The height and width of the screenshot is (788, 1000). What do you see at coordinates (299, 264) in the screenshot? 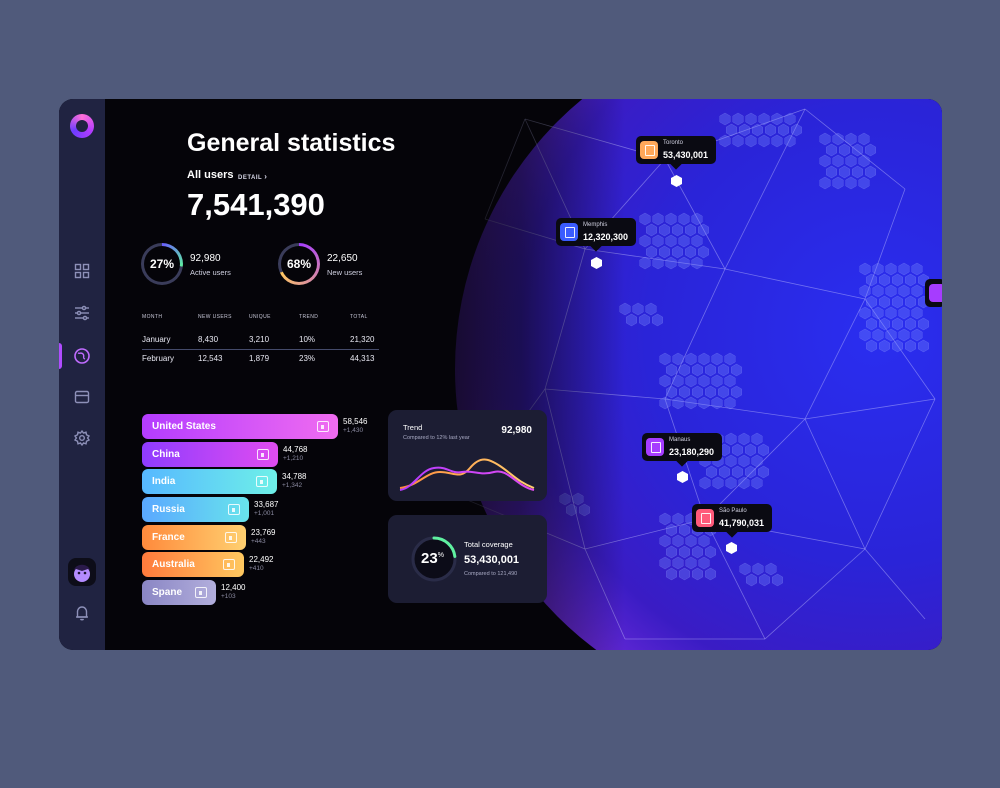
I see `new-users-ring: 68%` at bounding box center [299, 264].